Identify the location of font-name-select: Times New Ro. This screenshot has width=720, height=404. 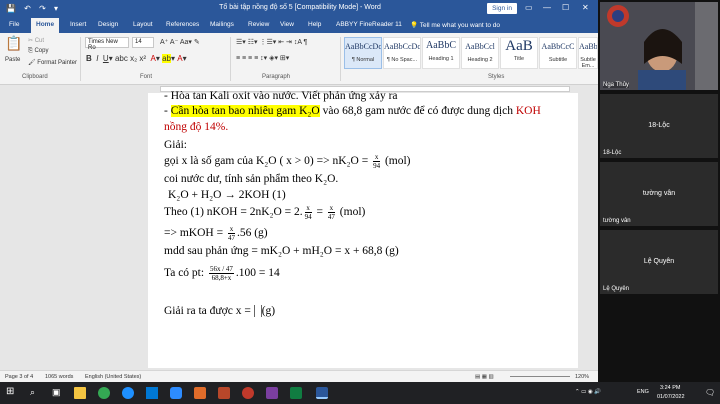
(107, 44).